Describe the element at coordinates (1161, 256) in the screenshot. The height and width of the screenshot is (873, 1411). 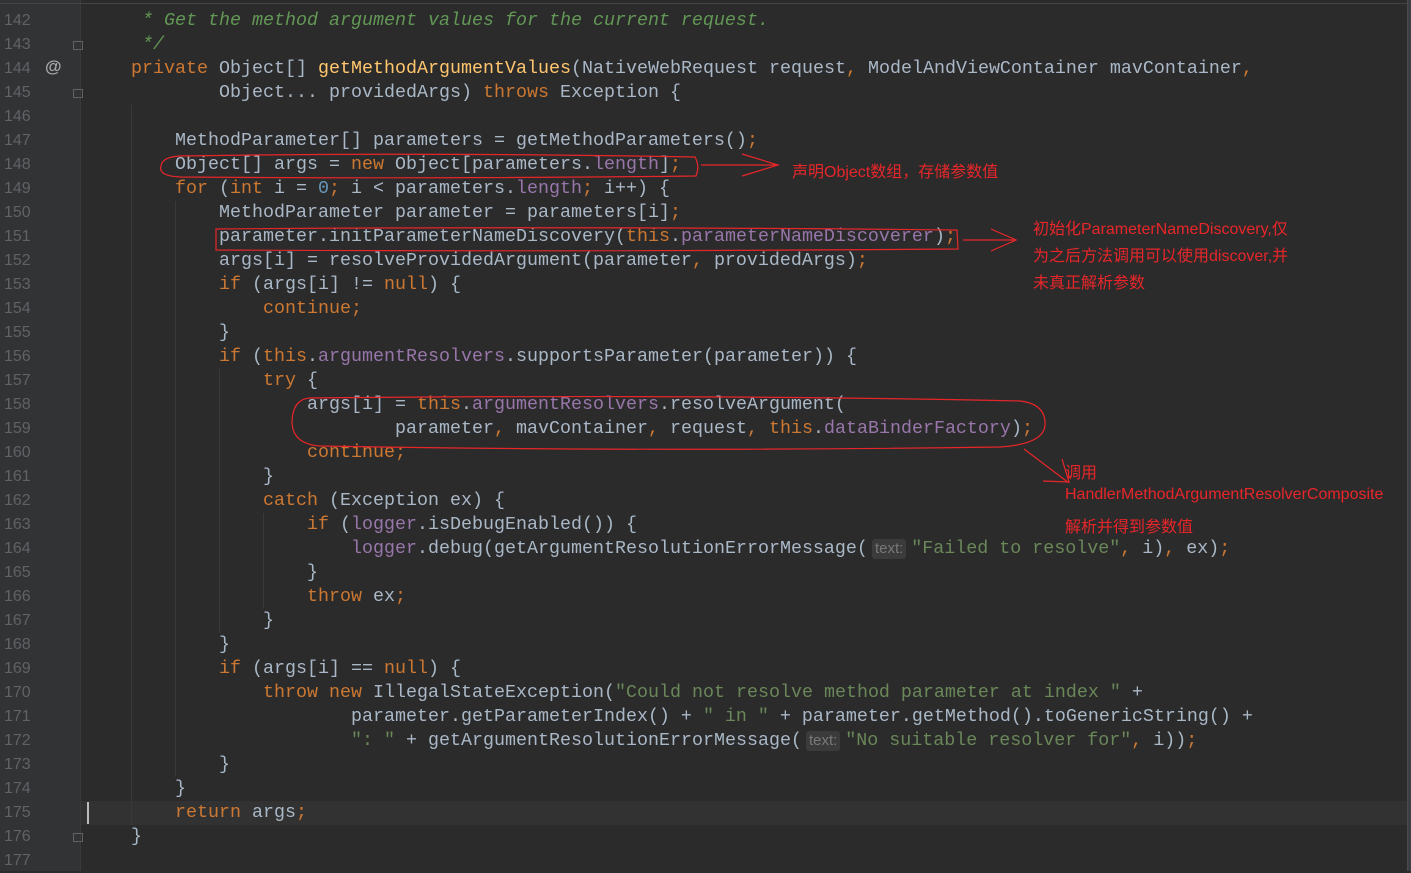
I see `annotation-note-discovery-2: 为之后方法调用可以使用discover,并` at that location.